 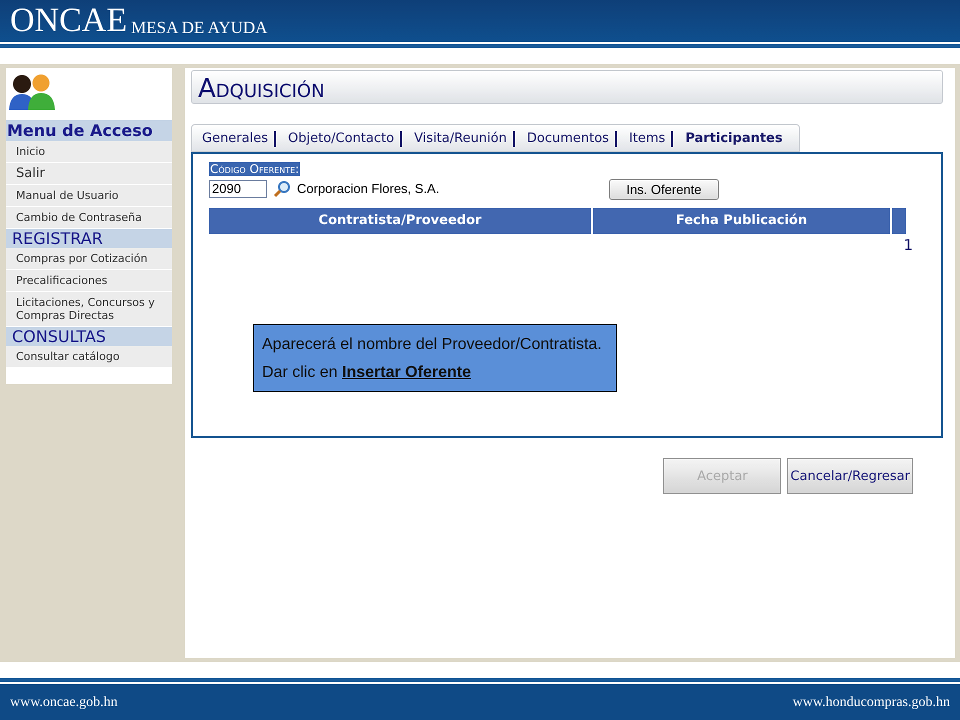 I want to click on cancel-button: Cancelar/Regresar, so click(x=850, y=476).